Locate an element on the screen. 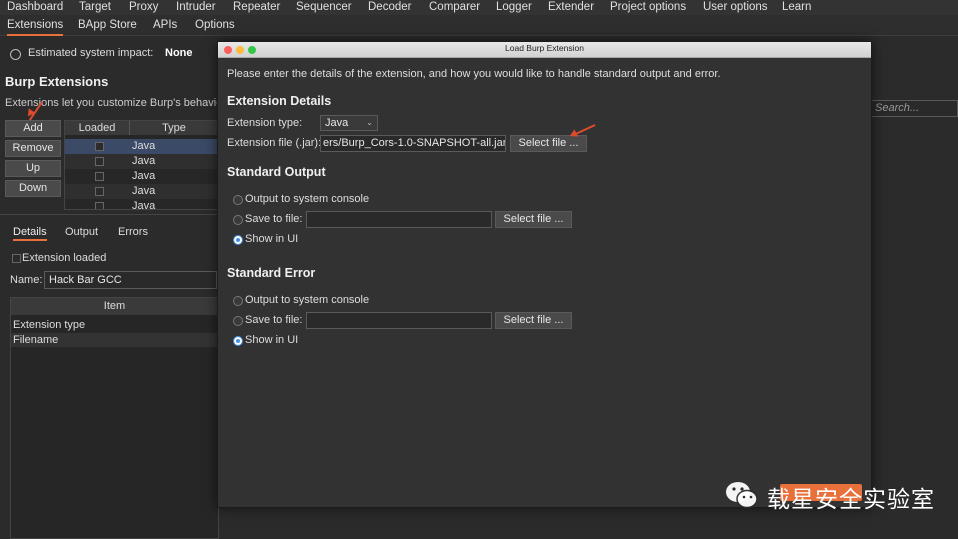 This screenshot has height=539, width=958. output-ui-radio is located at coordinates (238, 240).